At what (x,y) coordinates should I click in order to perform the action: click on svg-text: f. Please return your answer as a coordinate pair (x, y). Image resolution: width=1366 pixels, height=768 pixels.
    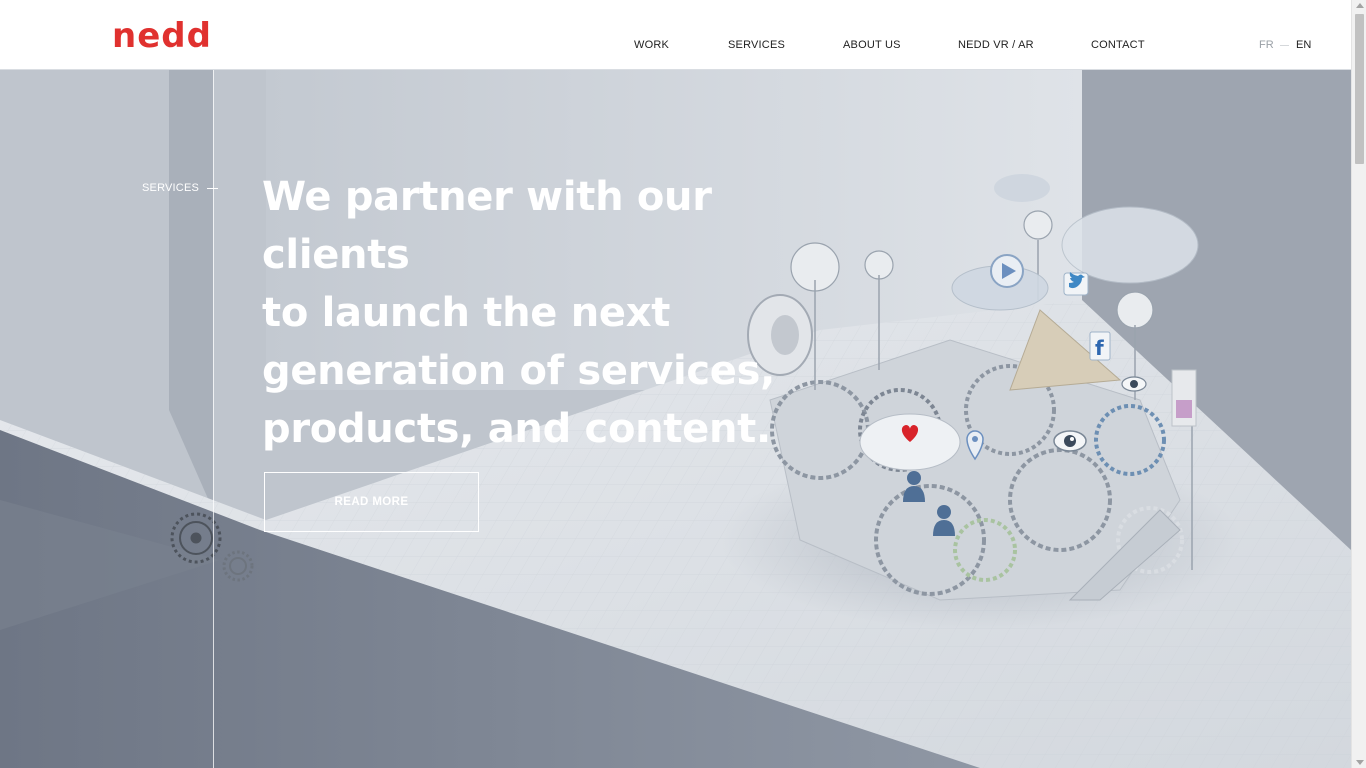
    Looking at the image, I should click on (1099, 348).